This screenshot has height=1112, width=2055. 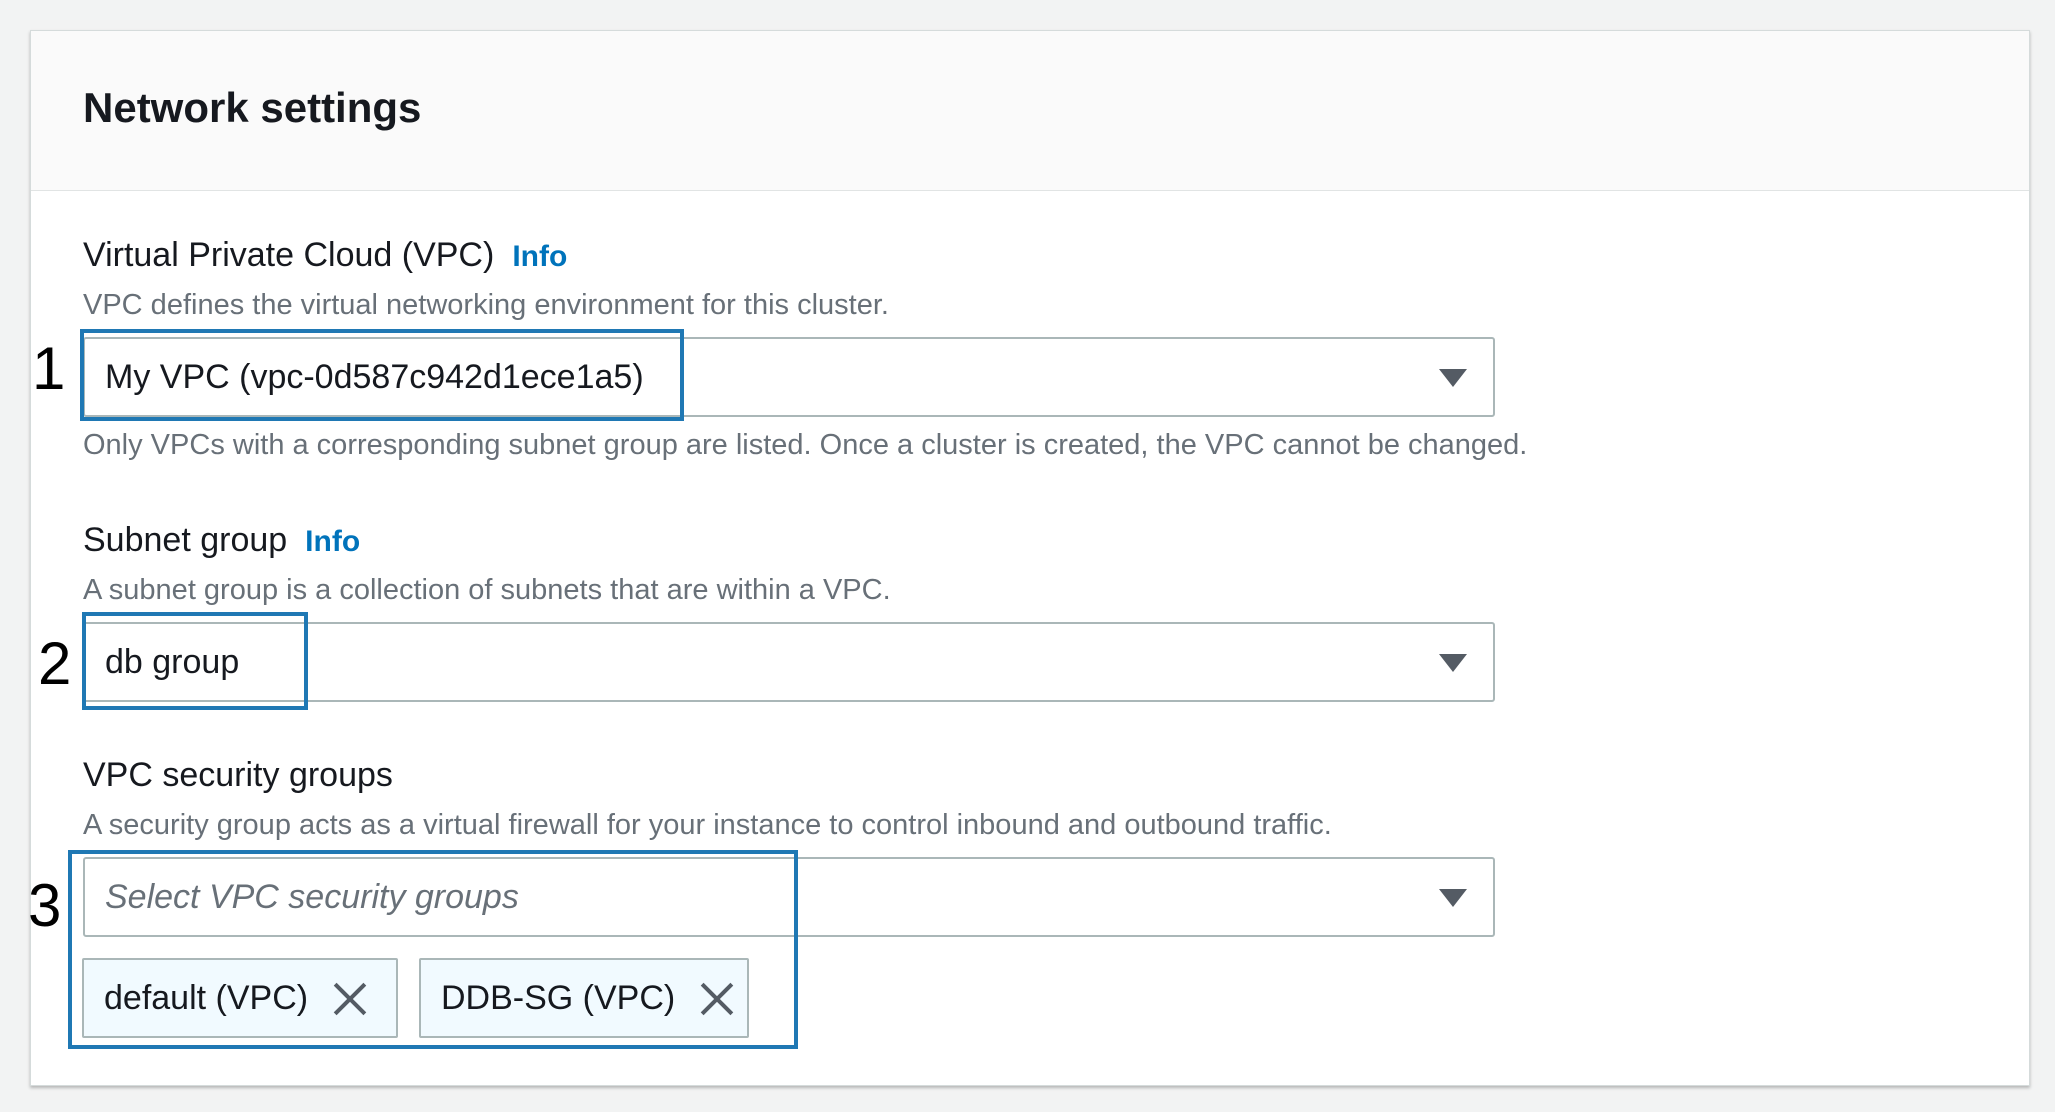 What do you see at coordinates (1030, 111) in the screenshot?
I see `panel-header: Network settings` at bounding box center [1030, 111].